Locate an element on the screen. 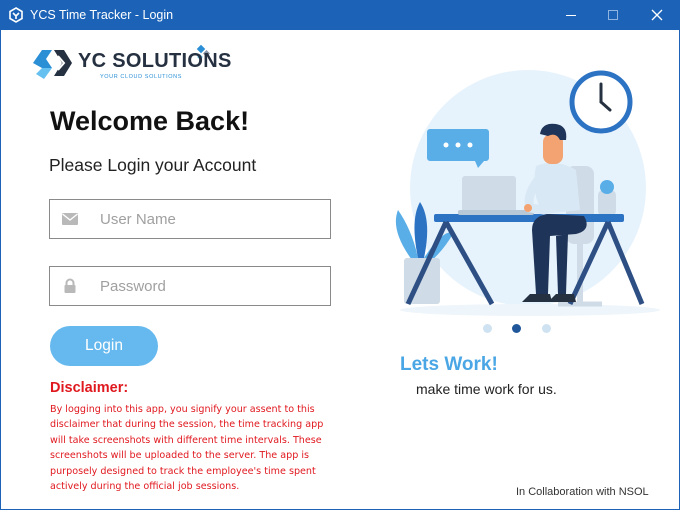 This screenshot has width=680, height=510. username-field is located at coordinates (190, 219).